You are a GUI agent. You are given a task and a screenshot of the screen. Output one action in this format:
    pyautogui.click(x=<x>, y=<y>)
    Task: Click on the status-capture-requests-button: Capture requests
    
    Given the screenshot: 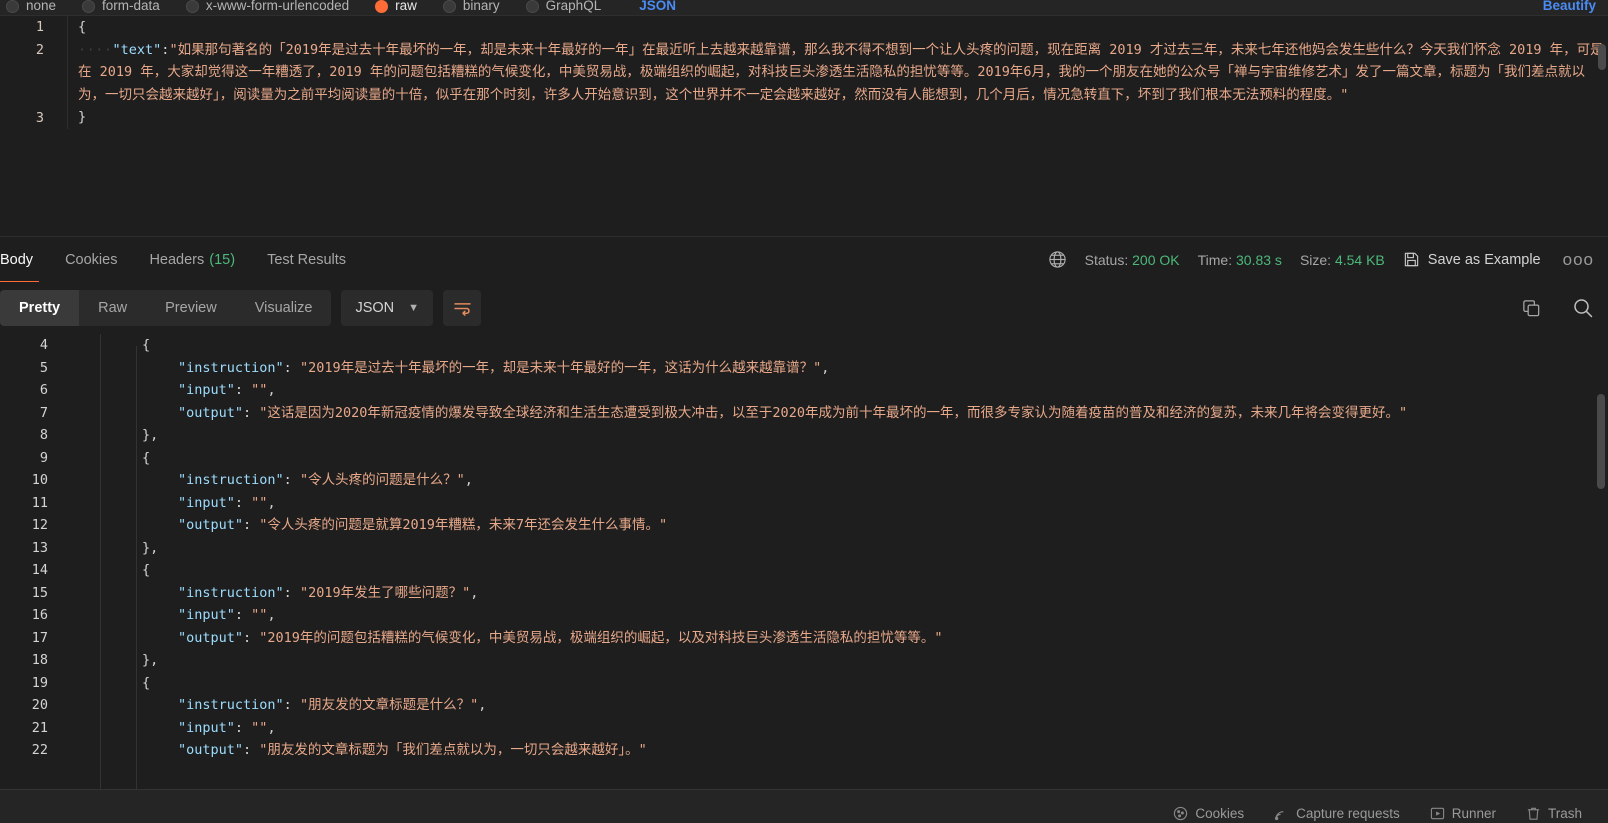 What is the action you would take?
    pyautogui.click(x=1337, y=813)
    